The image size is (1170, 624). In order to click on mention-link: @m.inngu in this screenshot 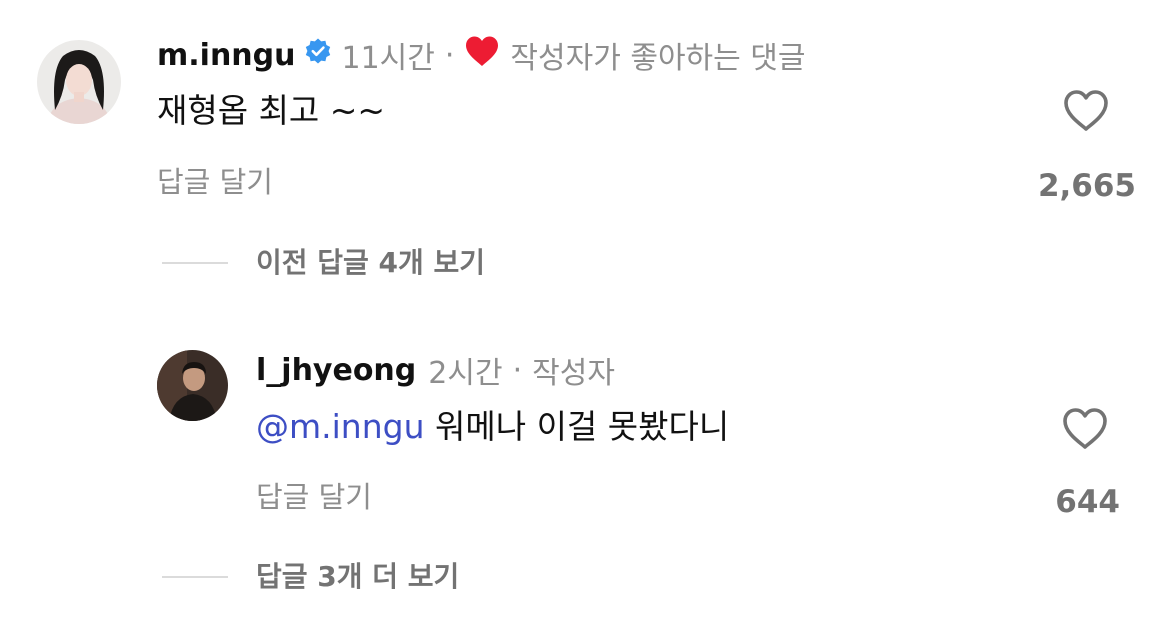, I will do `click(340, 426)`.